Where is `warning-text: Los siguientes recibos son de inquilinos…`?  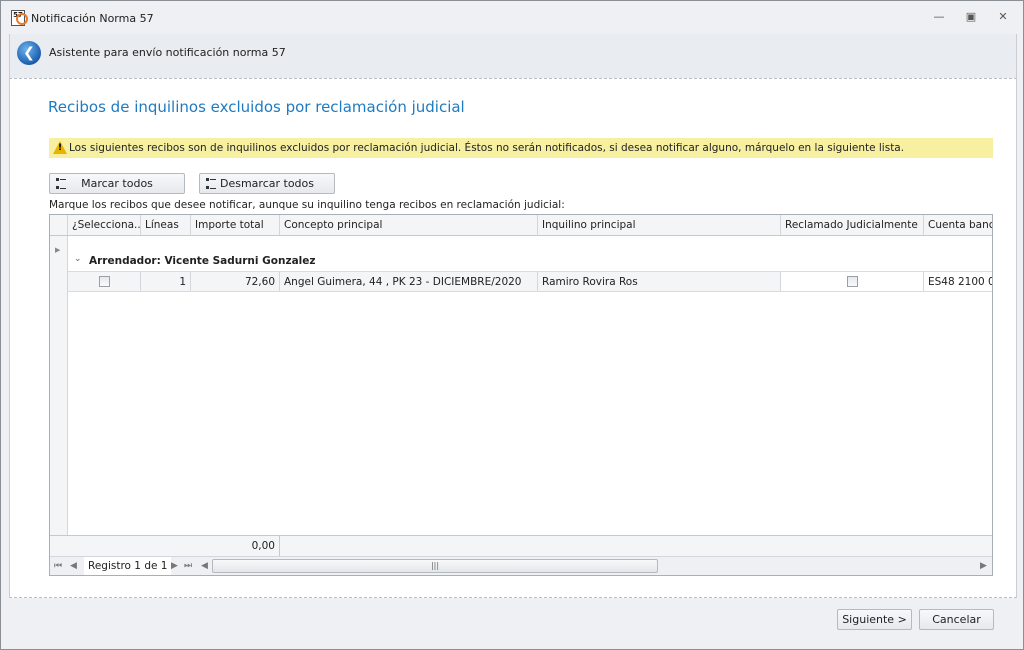
warning-text: Los siguientes recibos son de inquilinos… is located at coordinates (487, 148).